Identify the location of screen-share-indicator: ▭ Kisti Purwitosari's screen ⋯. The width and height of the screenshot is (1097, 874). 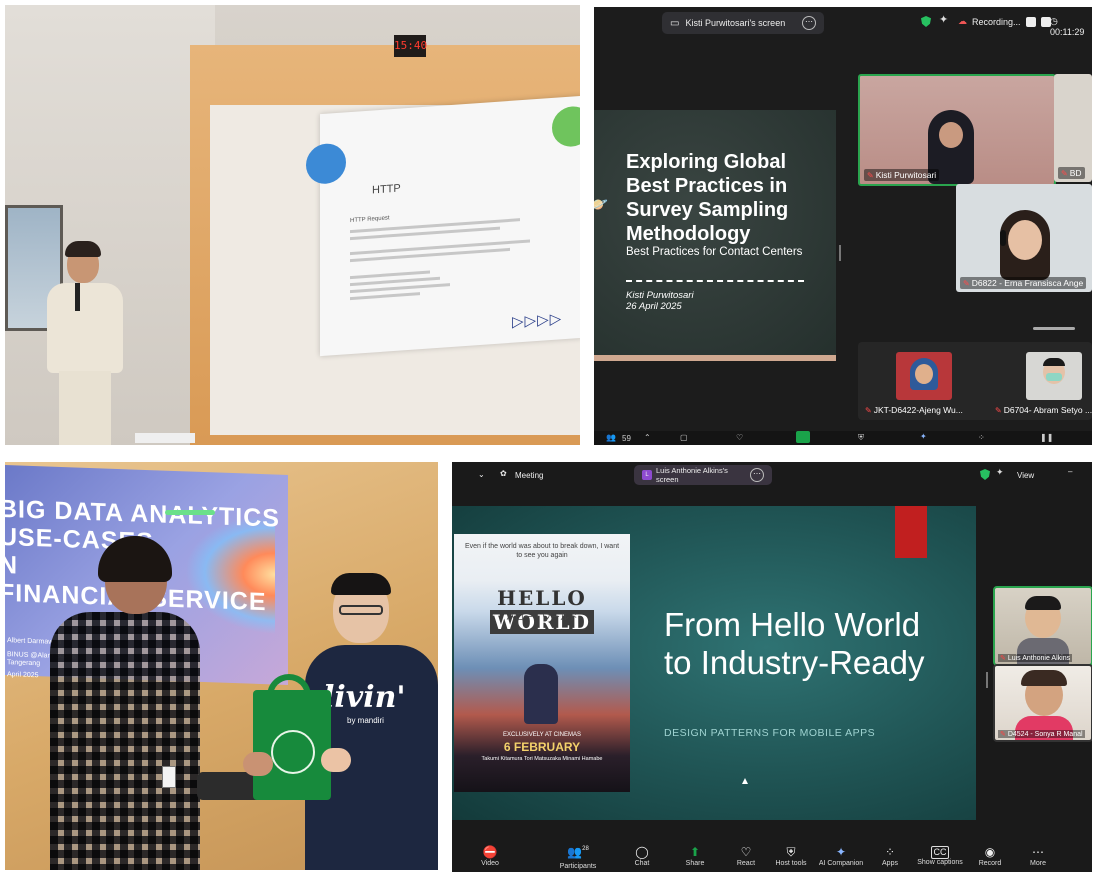
(743, 23).